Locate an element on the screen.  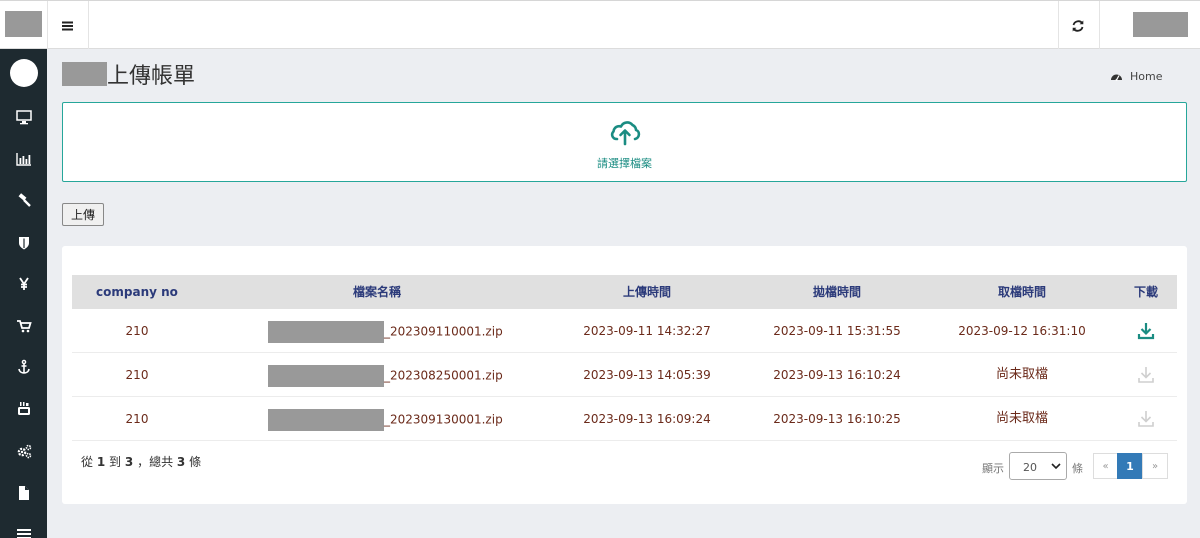
page-size-label: 顯示 is located at coordinates (993, 468).